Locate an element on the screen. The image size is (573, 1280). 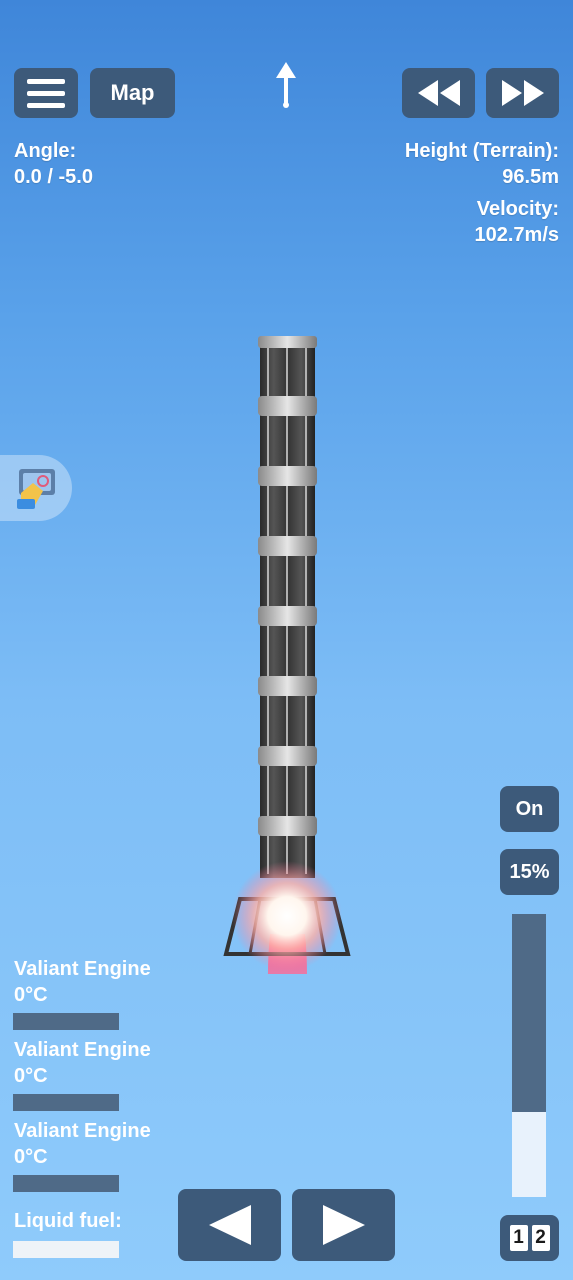
throttle-slider-track is located at coordinates (529, 1013).